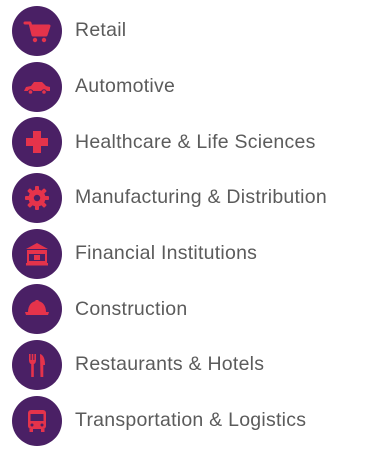  What do you see at coordinates (201, 197) in the screenshot?
I see `industry-label: Manufacturing & Distribution` at bounding box center [201, 197].